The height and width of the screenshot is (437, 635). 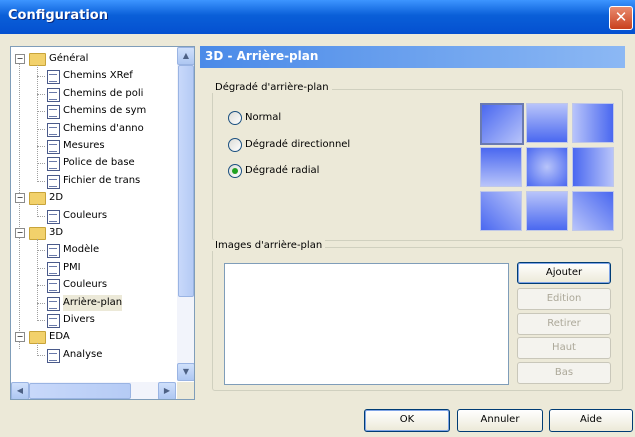 What do you see at coordinates (269, 245) in the screenshot?
I see `images-group-label: Images d'arrière-plan` at bounding box center [269, 245].